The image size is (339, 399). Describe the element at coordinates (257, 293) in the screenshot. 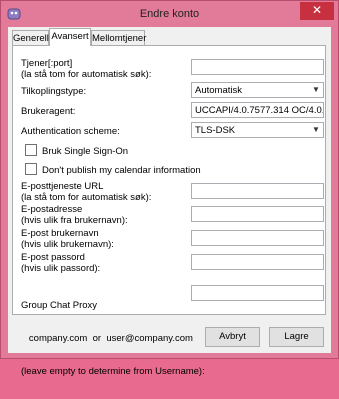

I see `group-chat-proxy-input` at that location.